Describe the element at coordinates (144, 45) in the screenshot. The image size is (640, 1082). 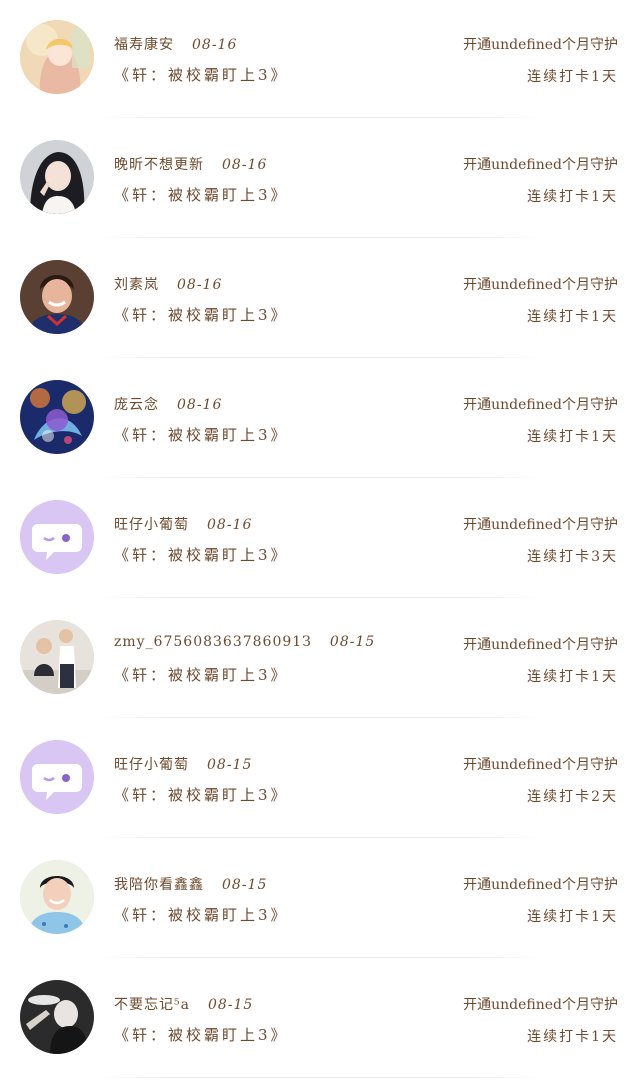
I see `user-name: 福寿康安` at that location.